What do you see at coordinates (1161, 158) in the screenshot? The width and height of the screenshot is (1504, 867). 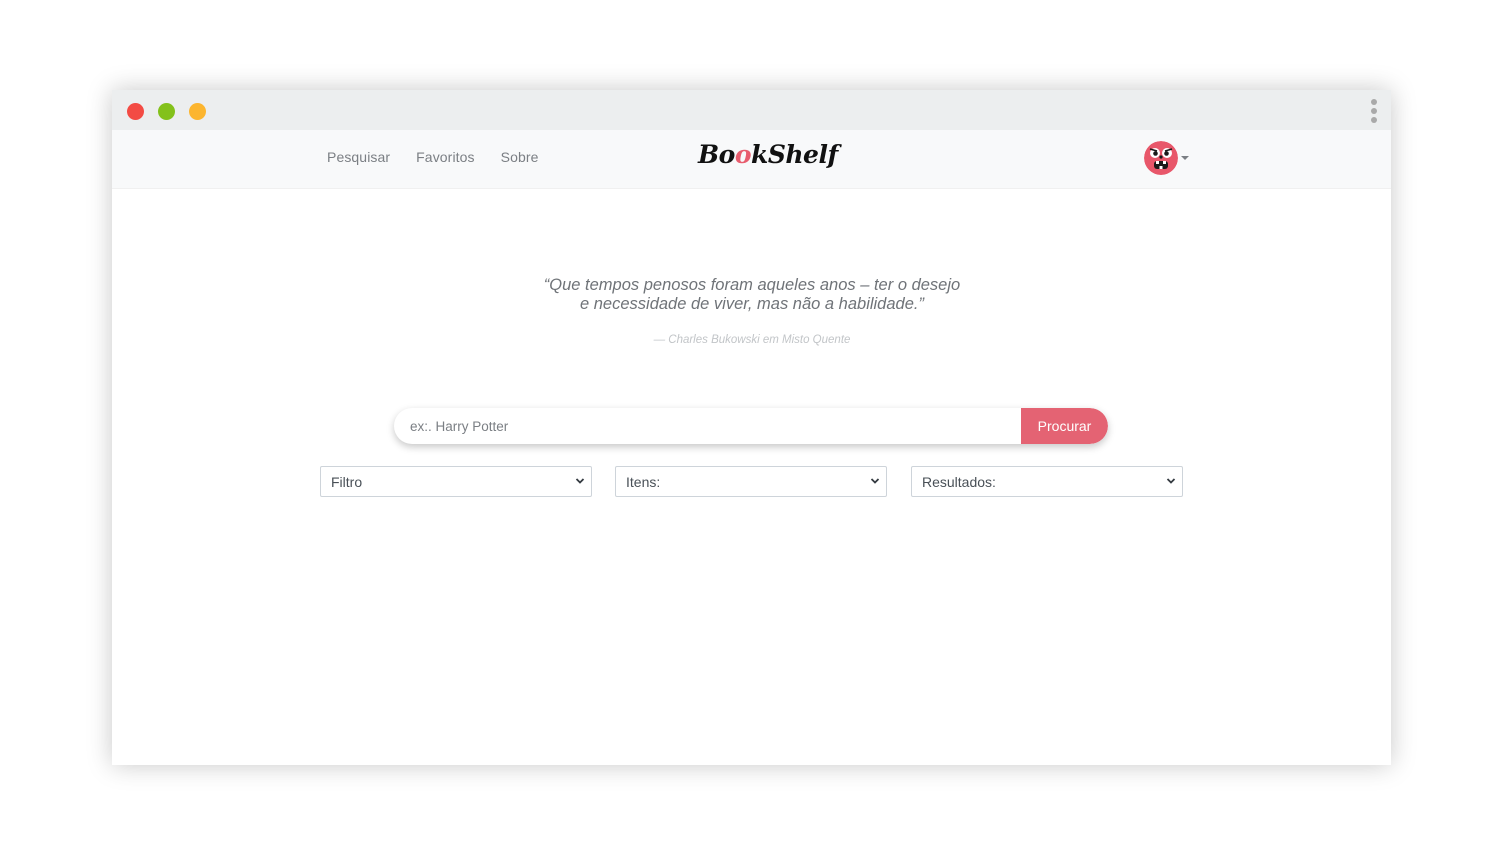 I see `monster-avatar-icon` at bounding box center [1161, 158].